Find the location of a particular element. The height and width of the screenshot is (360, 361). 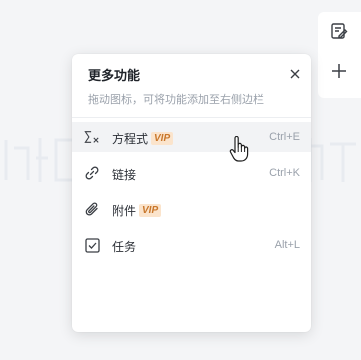

task-icon is located at coordinates (92, 245).